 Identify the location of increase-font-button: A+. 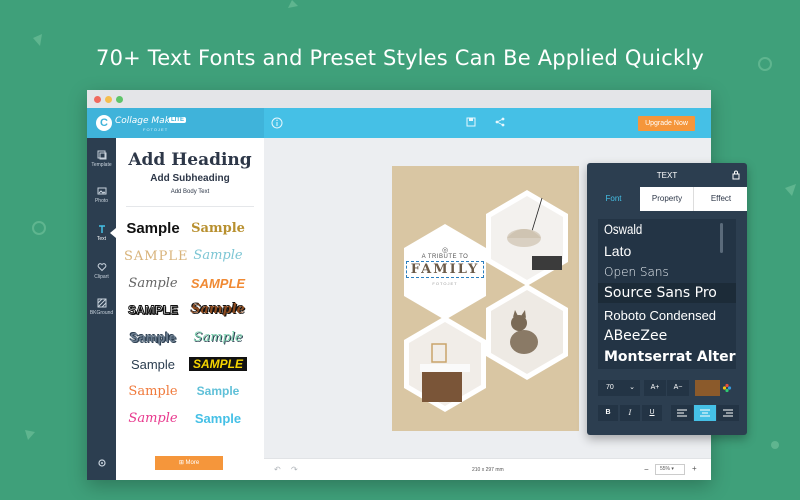
(655, 388).